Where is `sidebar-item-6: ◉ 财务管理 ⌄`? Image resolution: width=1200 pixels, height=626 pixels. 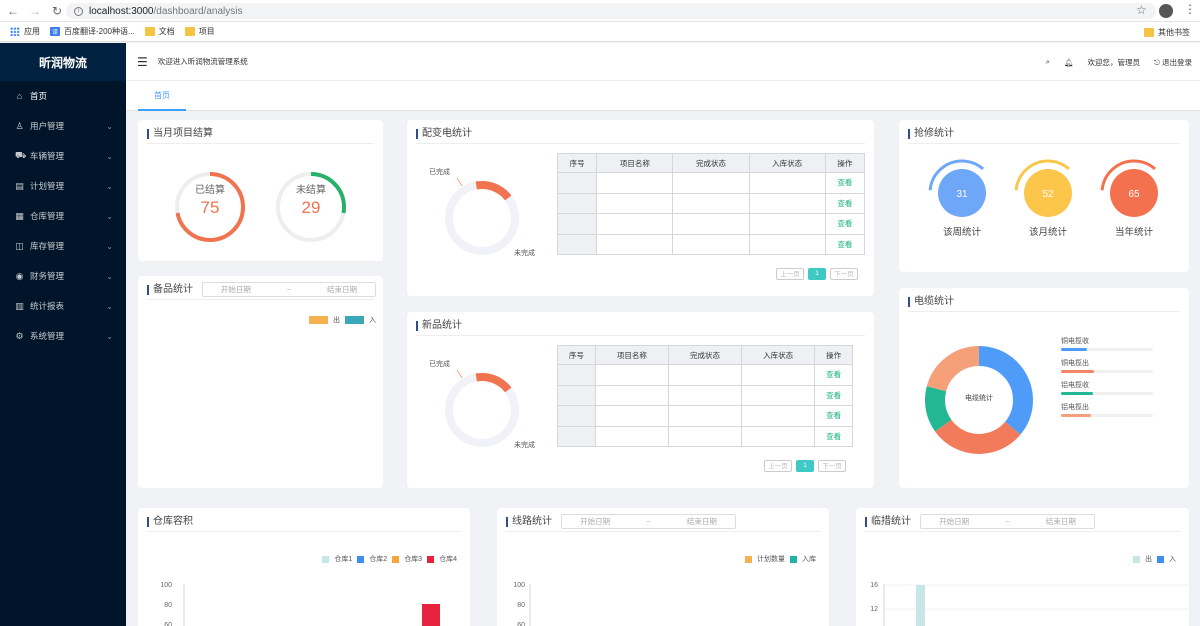 sidebar-item-6: ◉ 财务管理 ⌄ is located at coordinates (63, 276).